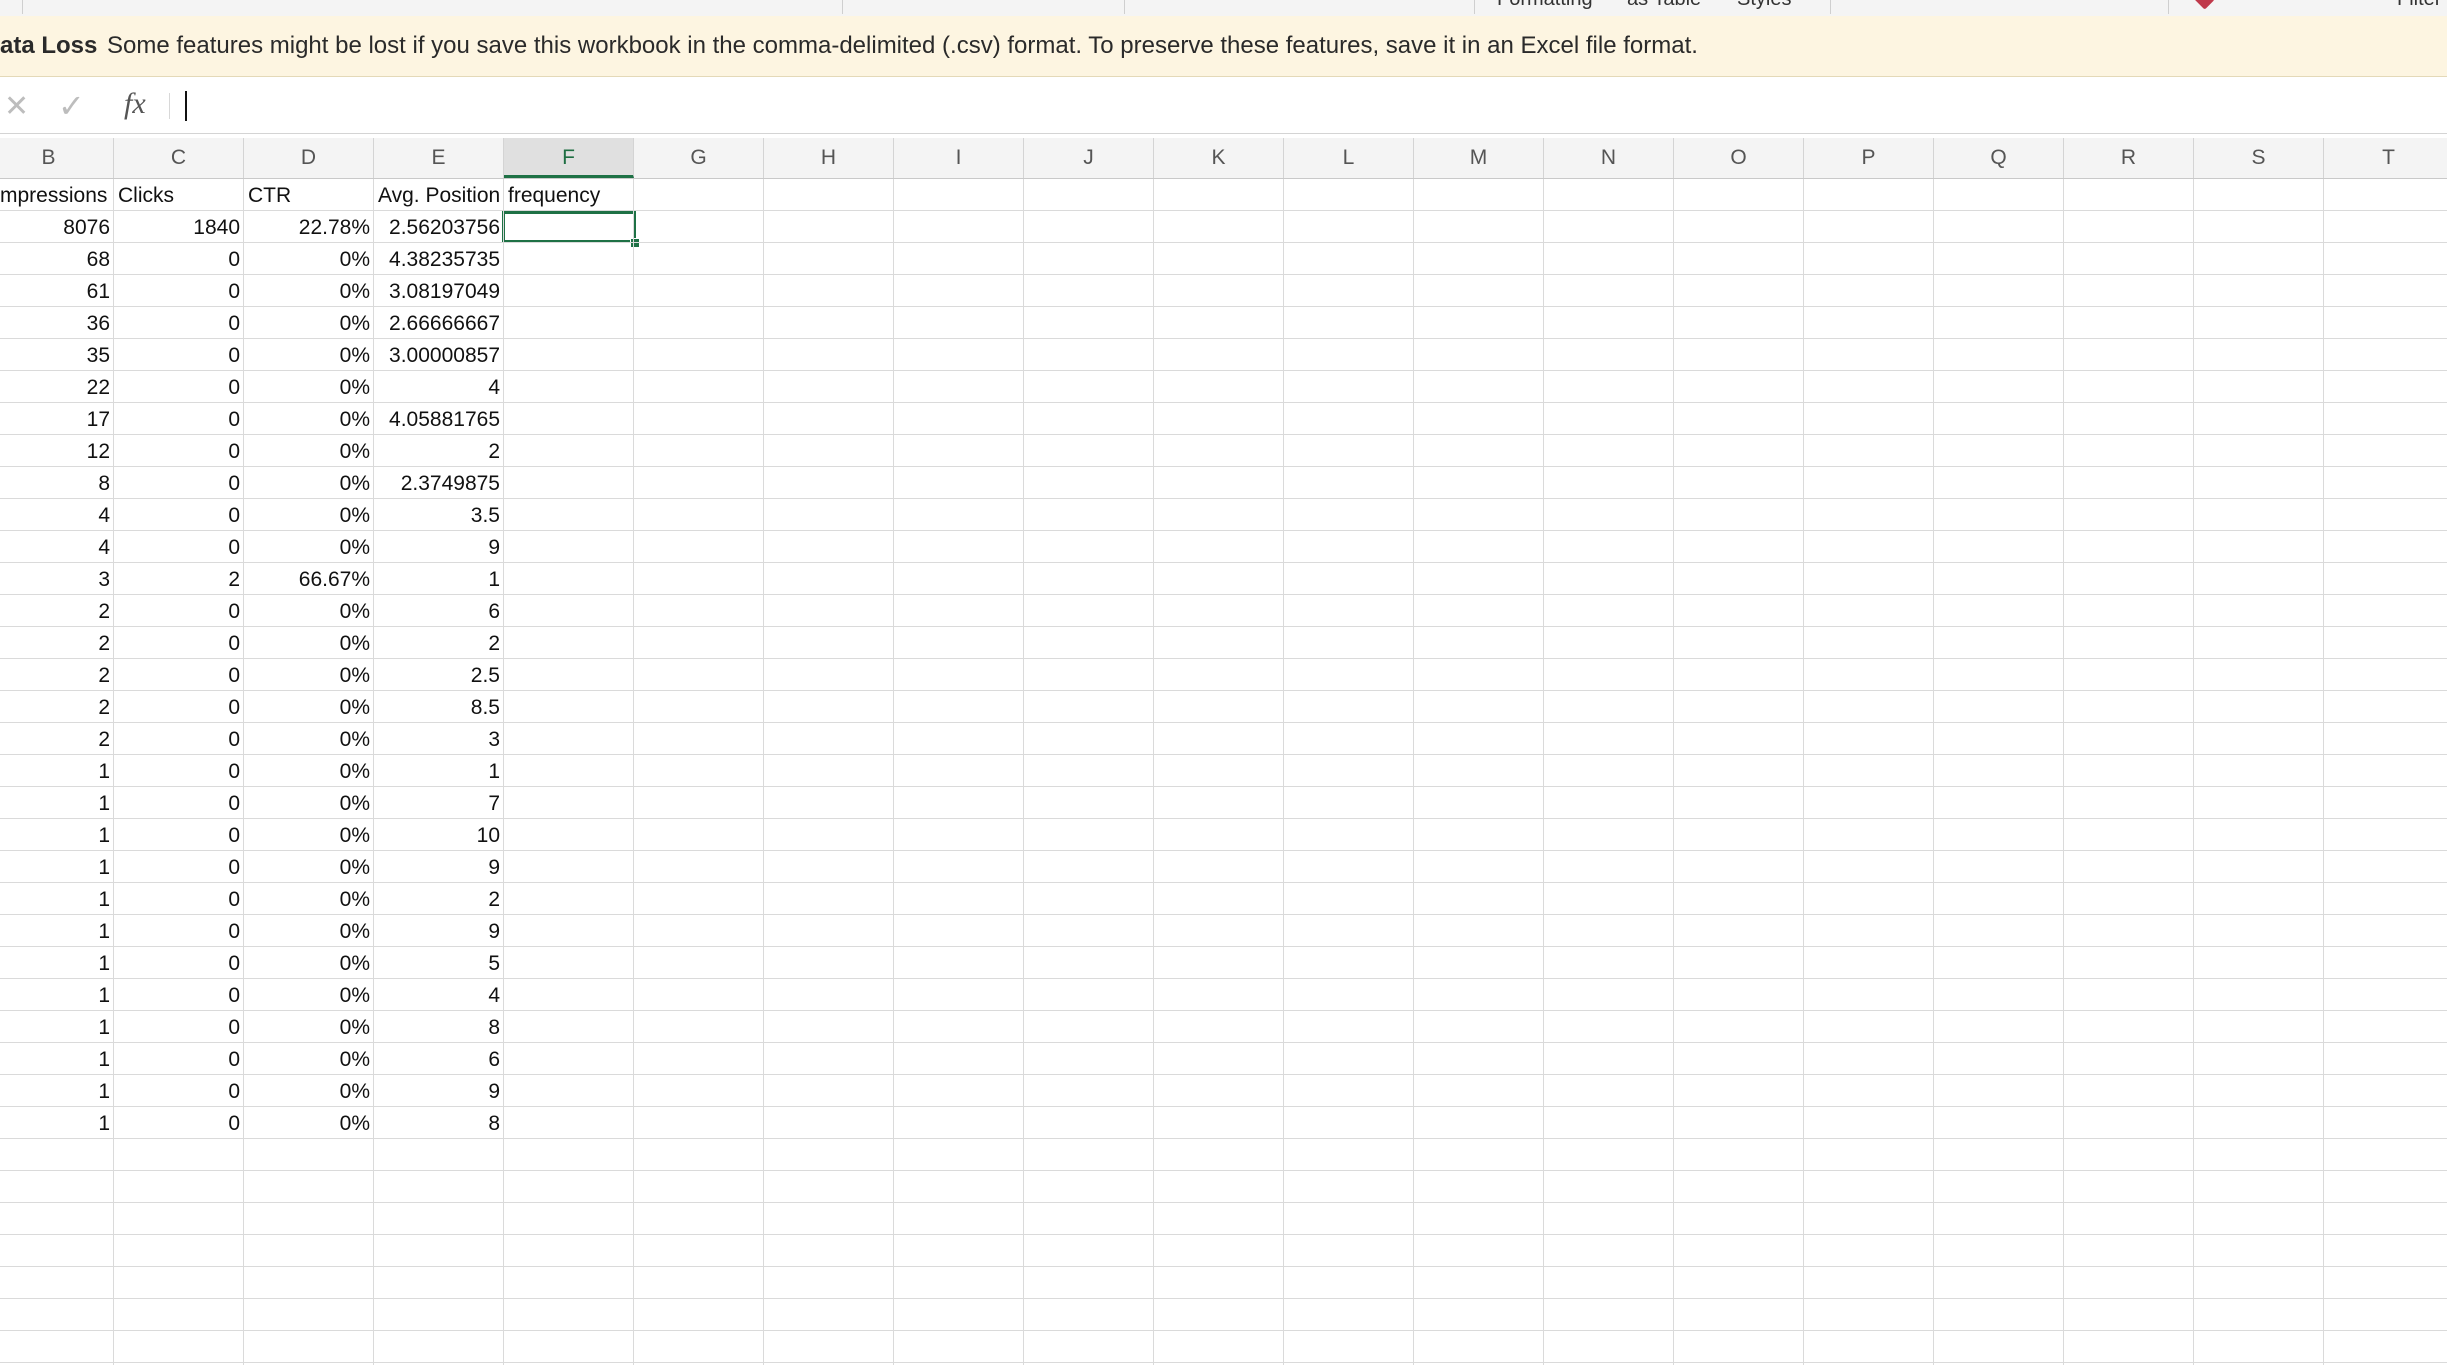 The image size is (2447, 1365). Describe the element at coordinates (57, 227) in the screenshot. I see `data-cell: 8076` at that location.